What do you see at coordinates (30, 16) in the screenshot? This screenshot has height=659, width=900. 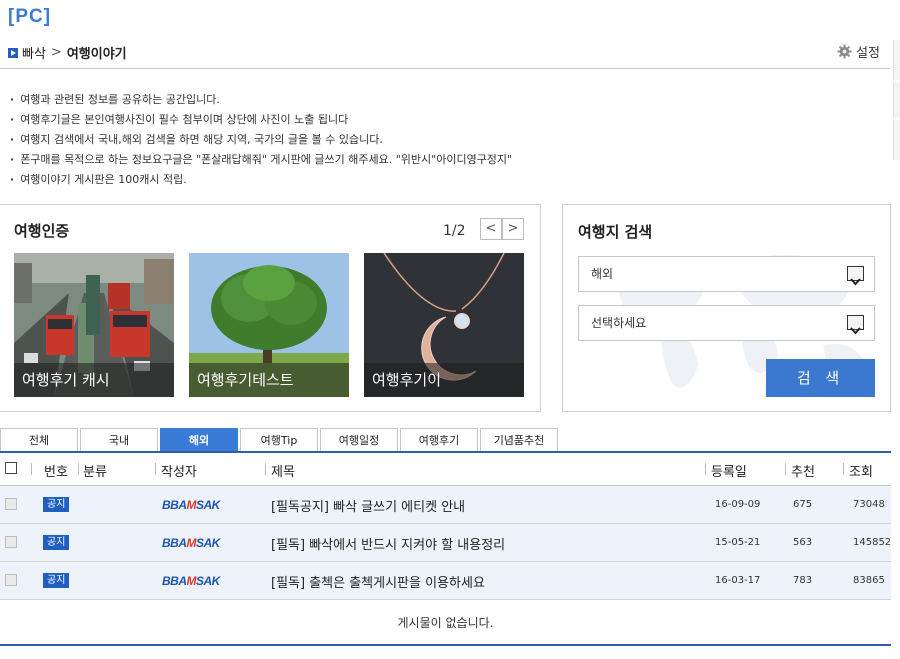 I see `pc-label: [PC]` at bounding box center [30, 16].